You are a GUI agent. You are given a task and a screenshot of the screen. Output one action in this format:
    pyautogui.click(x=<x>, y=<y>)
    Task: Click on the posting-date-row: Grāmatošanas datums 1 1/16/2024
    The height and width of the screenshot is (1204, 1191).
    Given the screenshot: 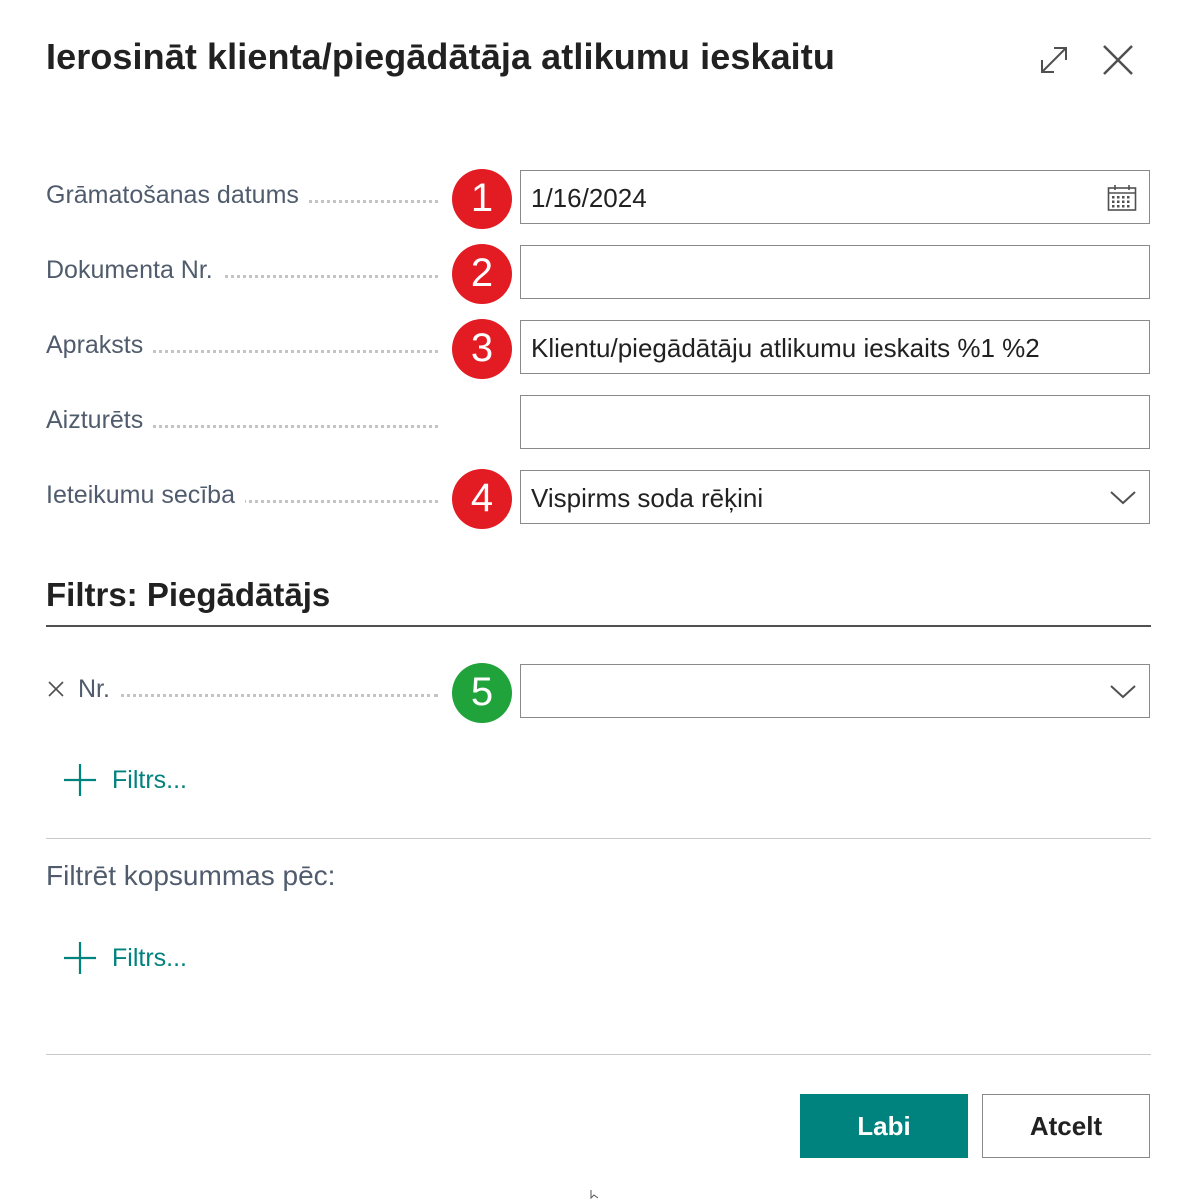 What is the action you would take?
    pyautogui.click(x=599, y=199)
    